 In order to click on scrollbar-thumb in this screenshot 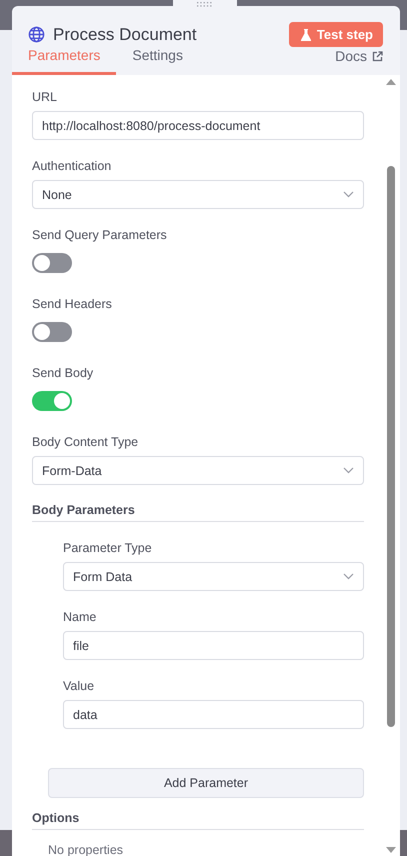, I will do `click(391, 446)`.